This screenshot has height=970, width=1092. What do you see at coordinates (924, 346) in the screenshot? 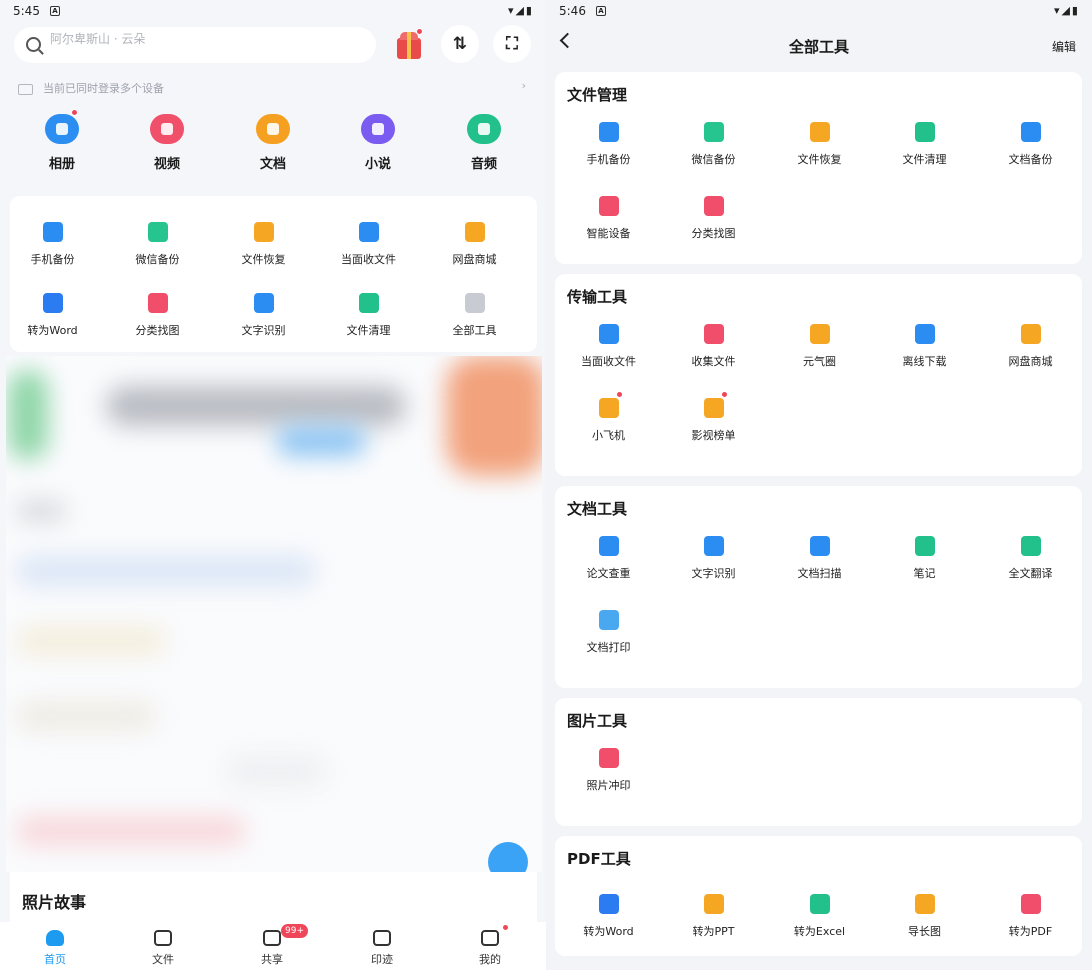
I see `tool-item: 离线下载` at bounding box center [924, 346].